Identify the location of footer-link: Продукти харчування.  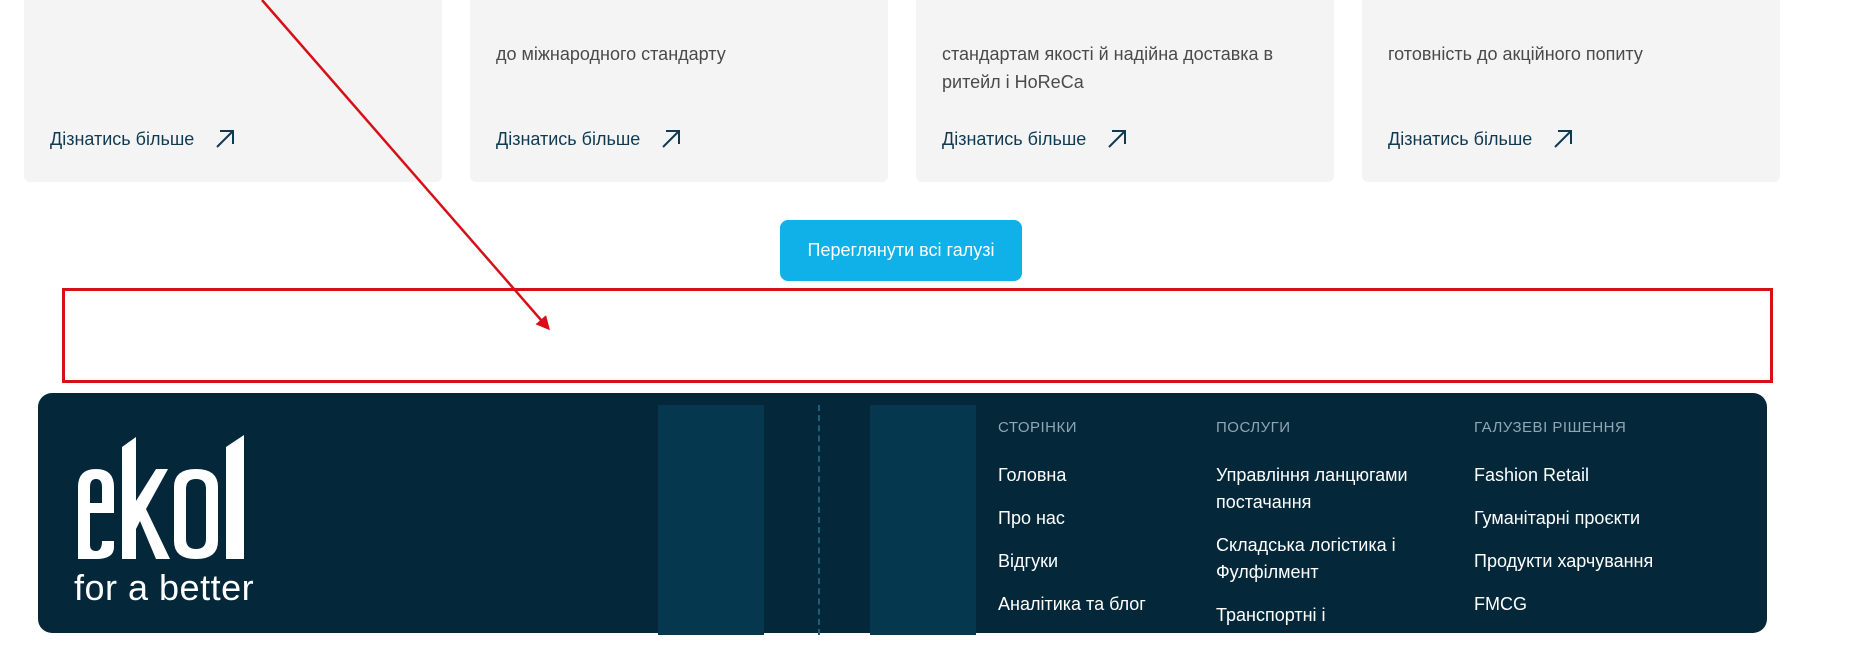
(1604, 561).